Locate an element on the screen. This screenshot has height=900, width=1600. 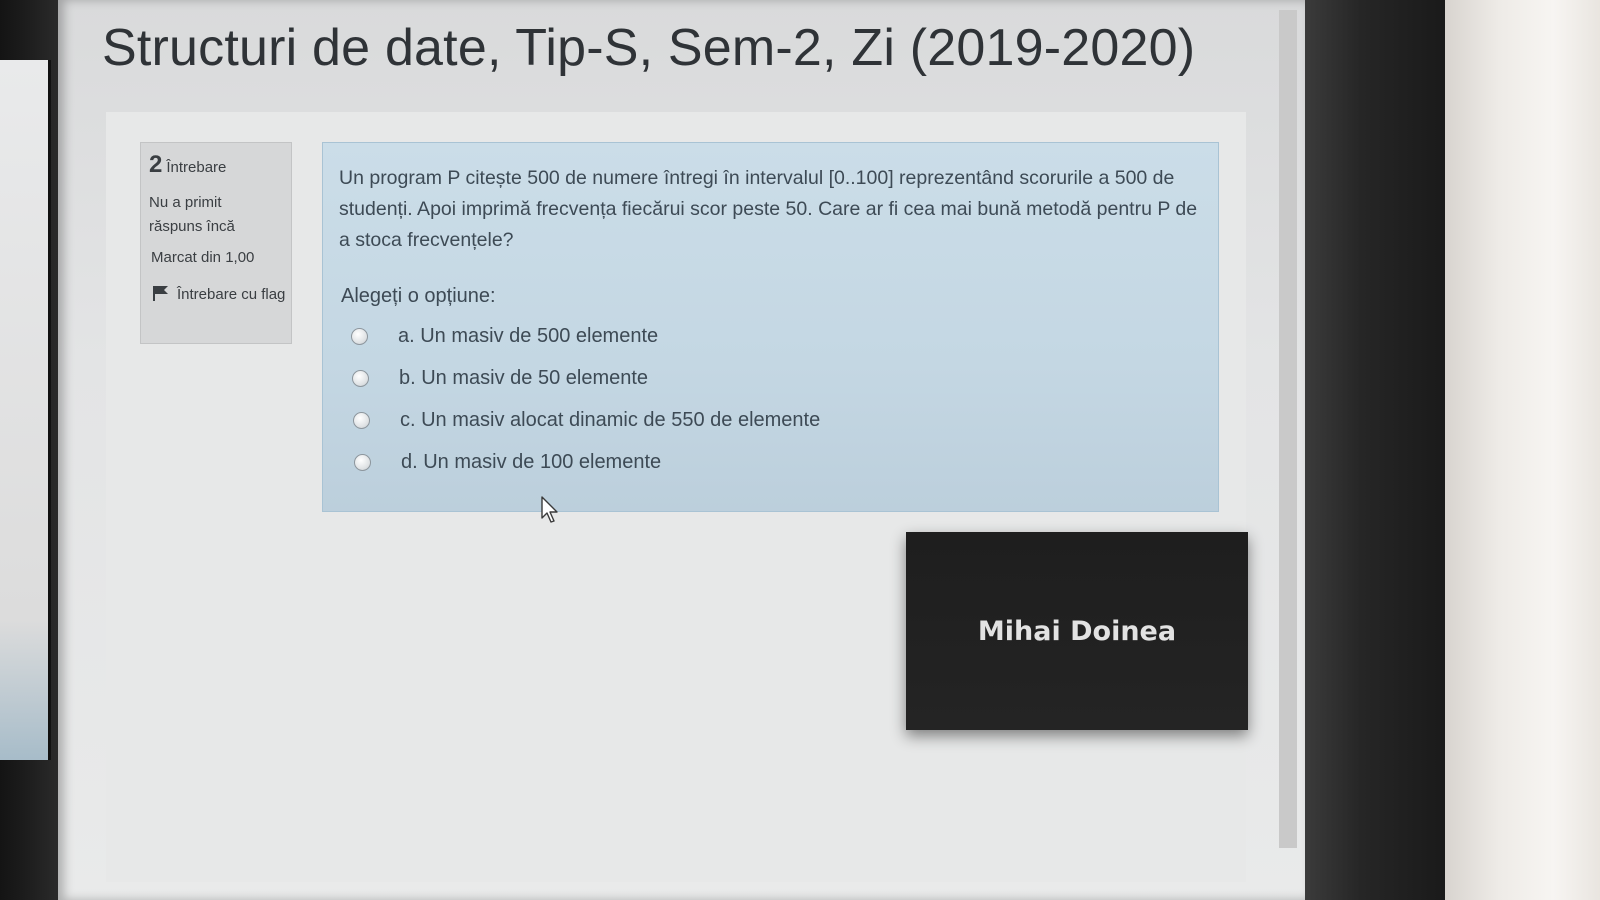
answer-label-d: d. Un masiv de 100 elemente is located at coordinates (531, 461).